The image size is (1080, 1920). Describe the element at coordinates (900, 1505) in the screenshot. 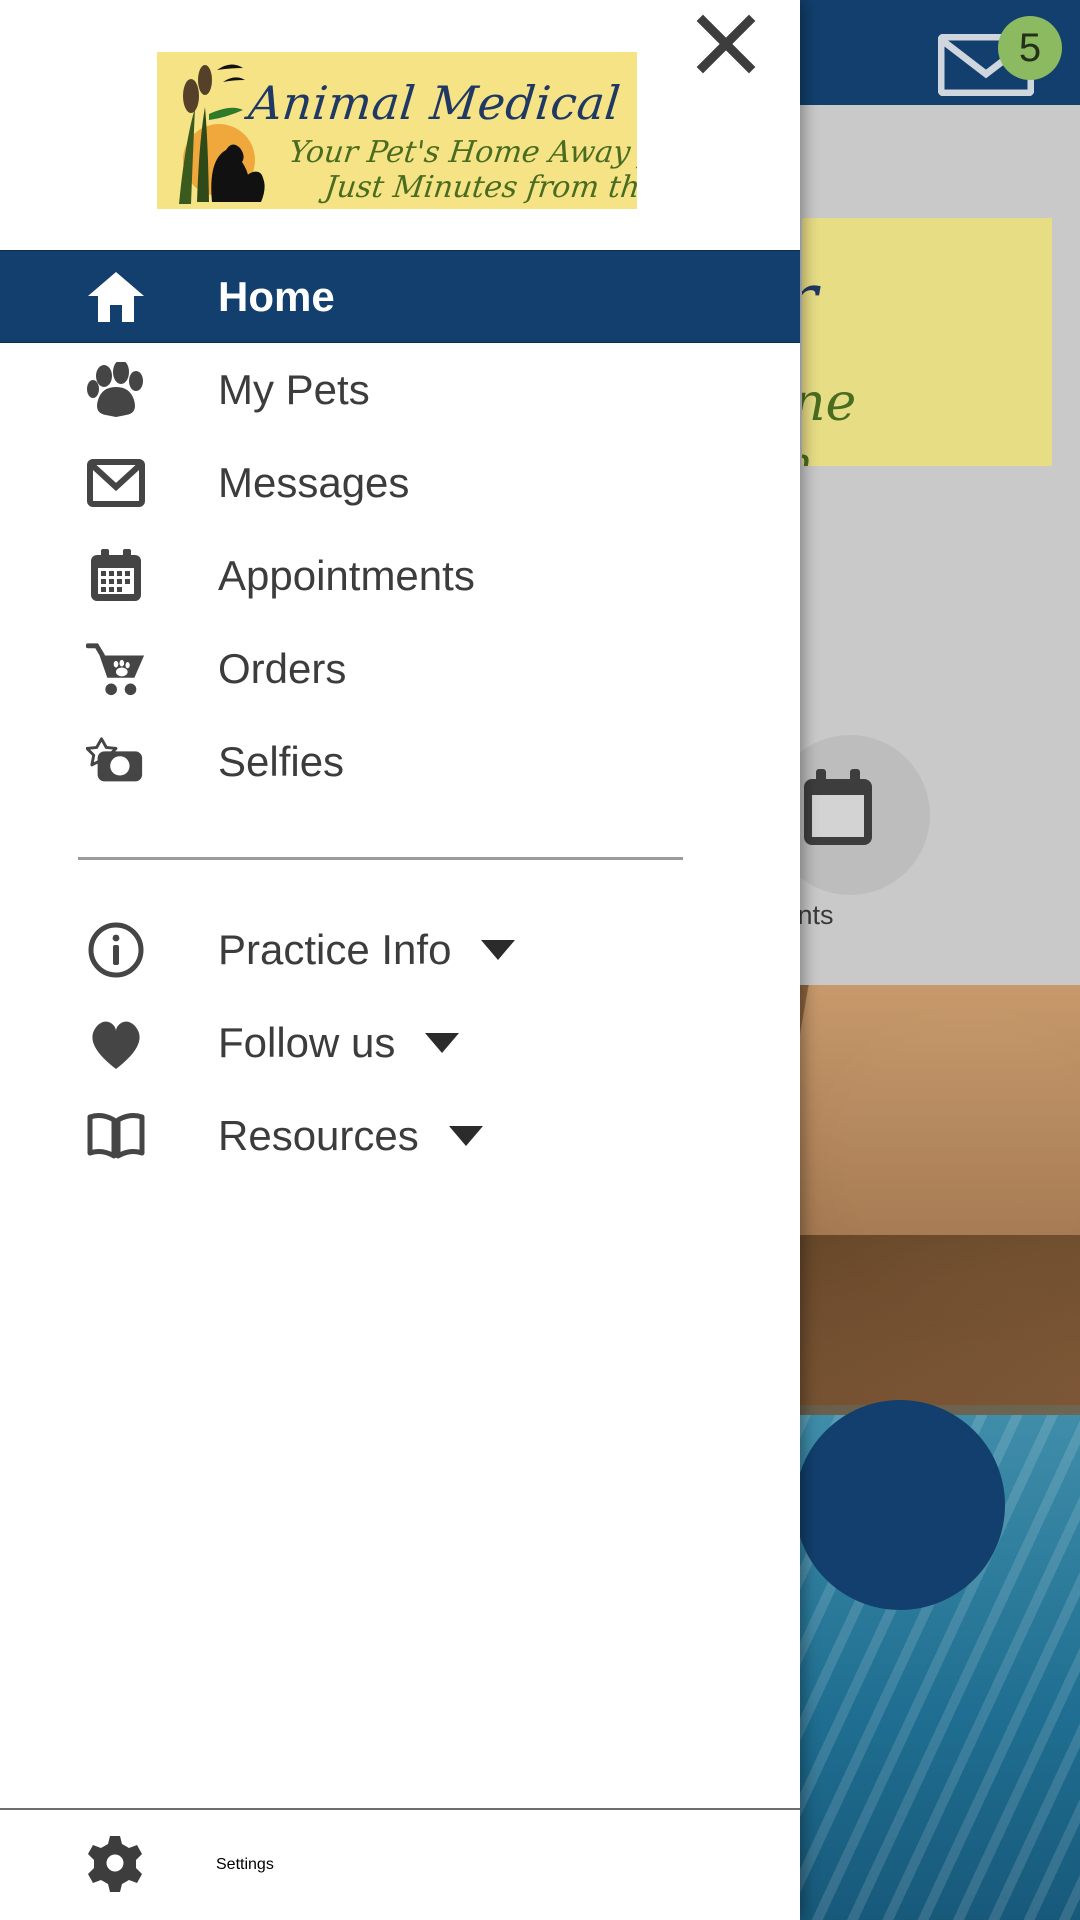

I see `floating-action-button` at that location.